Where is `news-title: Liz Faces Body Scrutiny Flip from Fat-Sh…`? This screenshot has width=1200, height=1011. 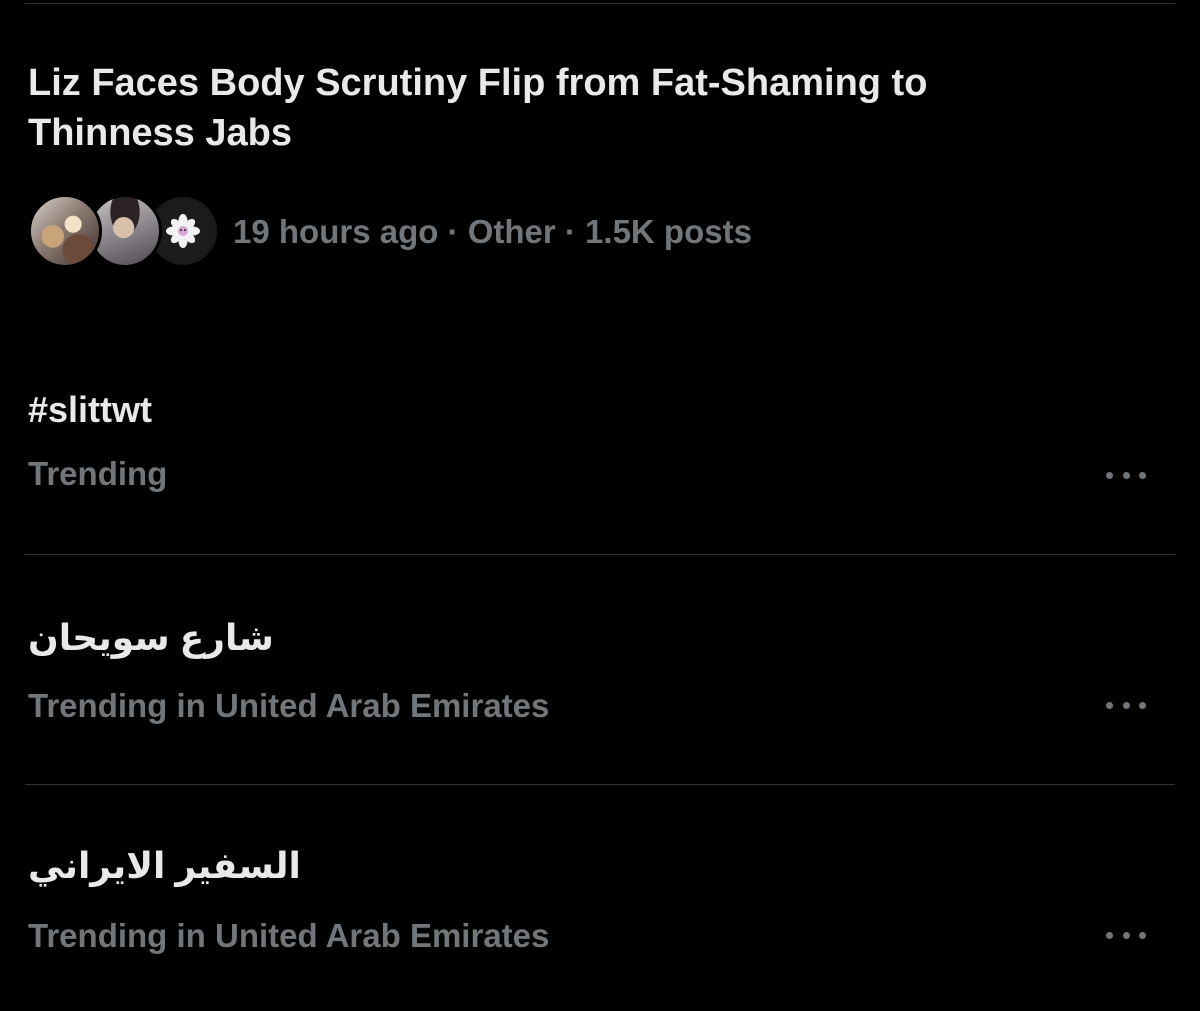 news-title: Liz Faces Body Scrutiny Flip from Fat-Sh… is located at coordinates (548, 108).